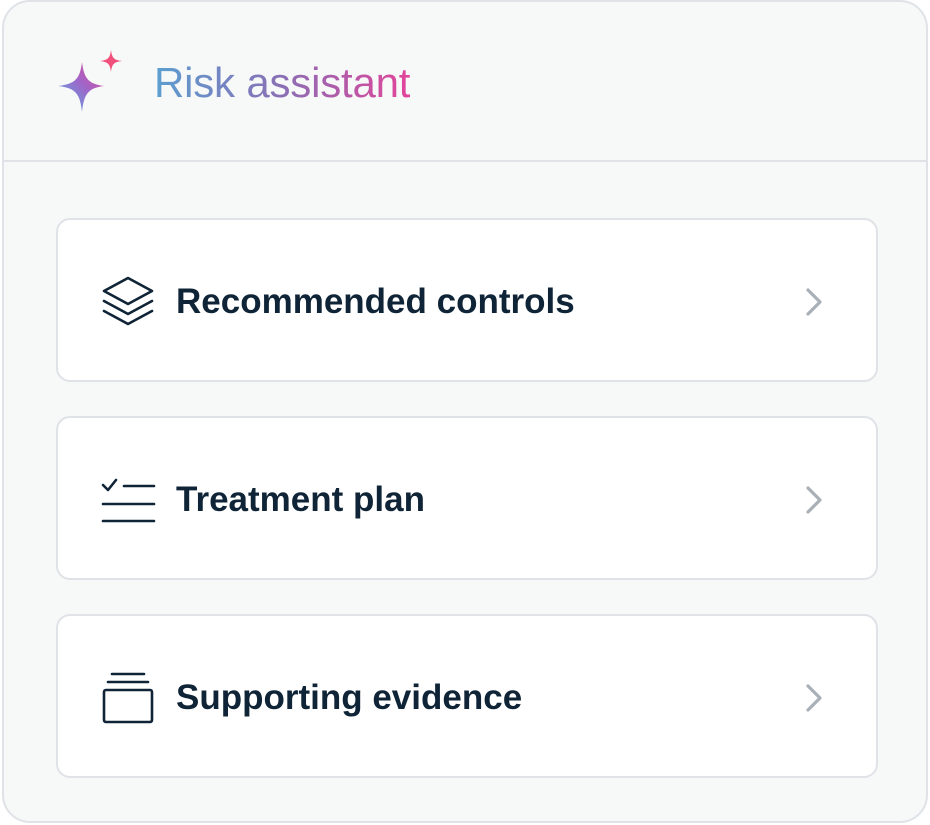 This screenshot has height=825, width=930. Describe the element at coordinates (375, 301) in the screenshot. I see `item-label: Recommended controls` at that location.